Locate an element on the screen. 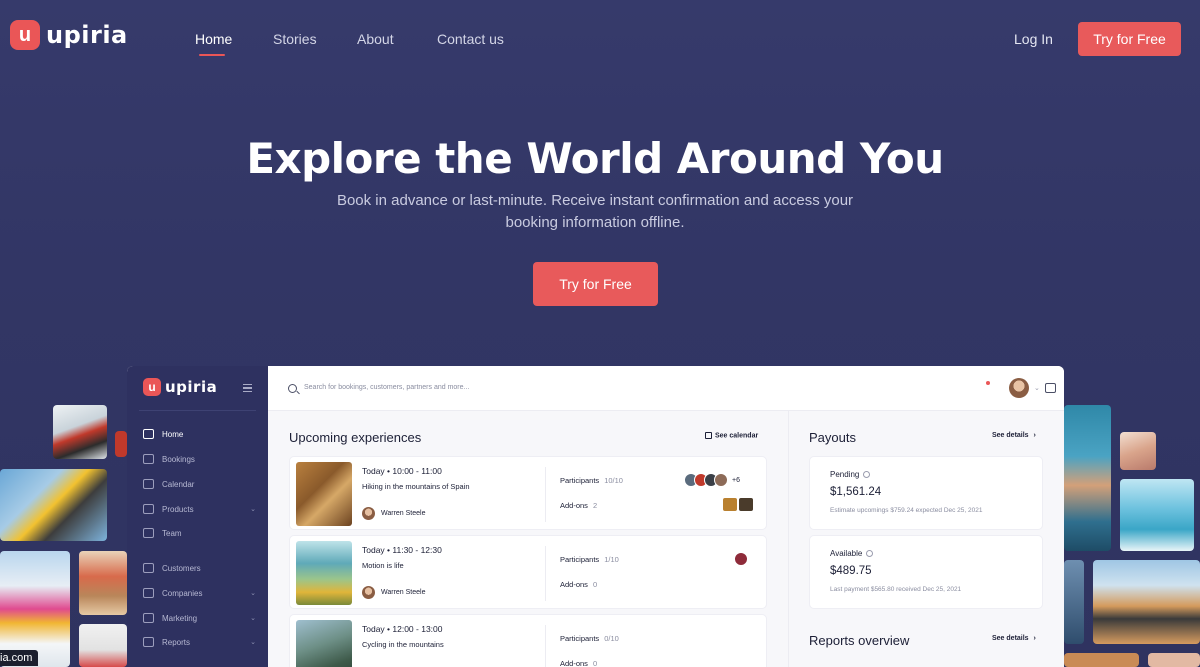 The width and height of the screenshot is (1200, 667). menu-icon is located at coordinates (247, 388).